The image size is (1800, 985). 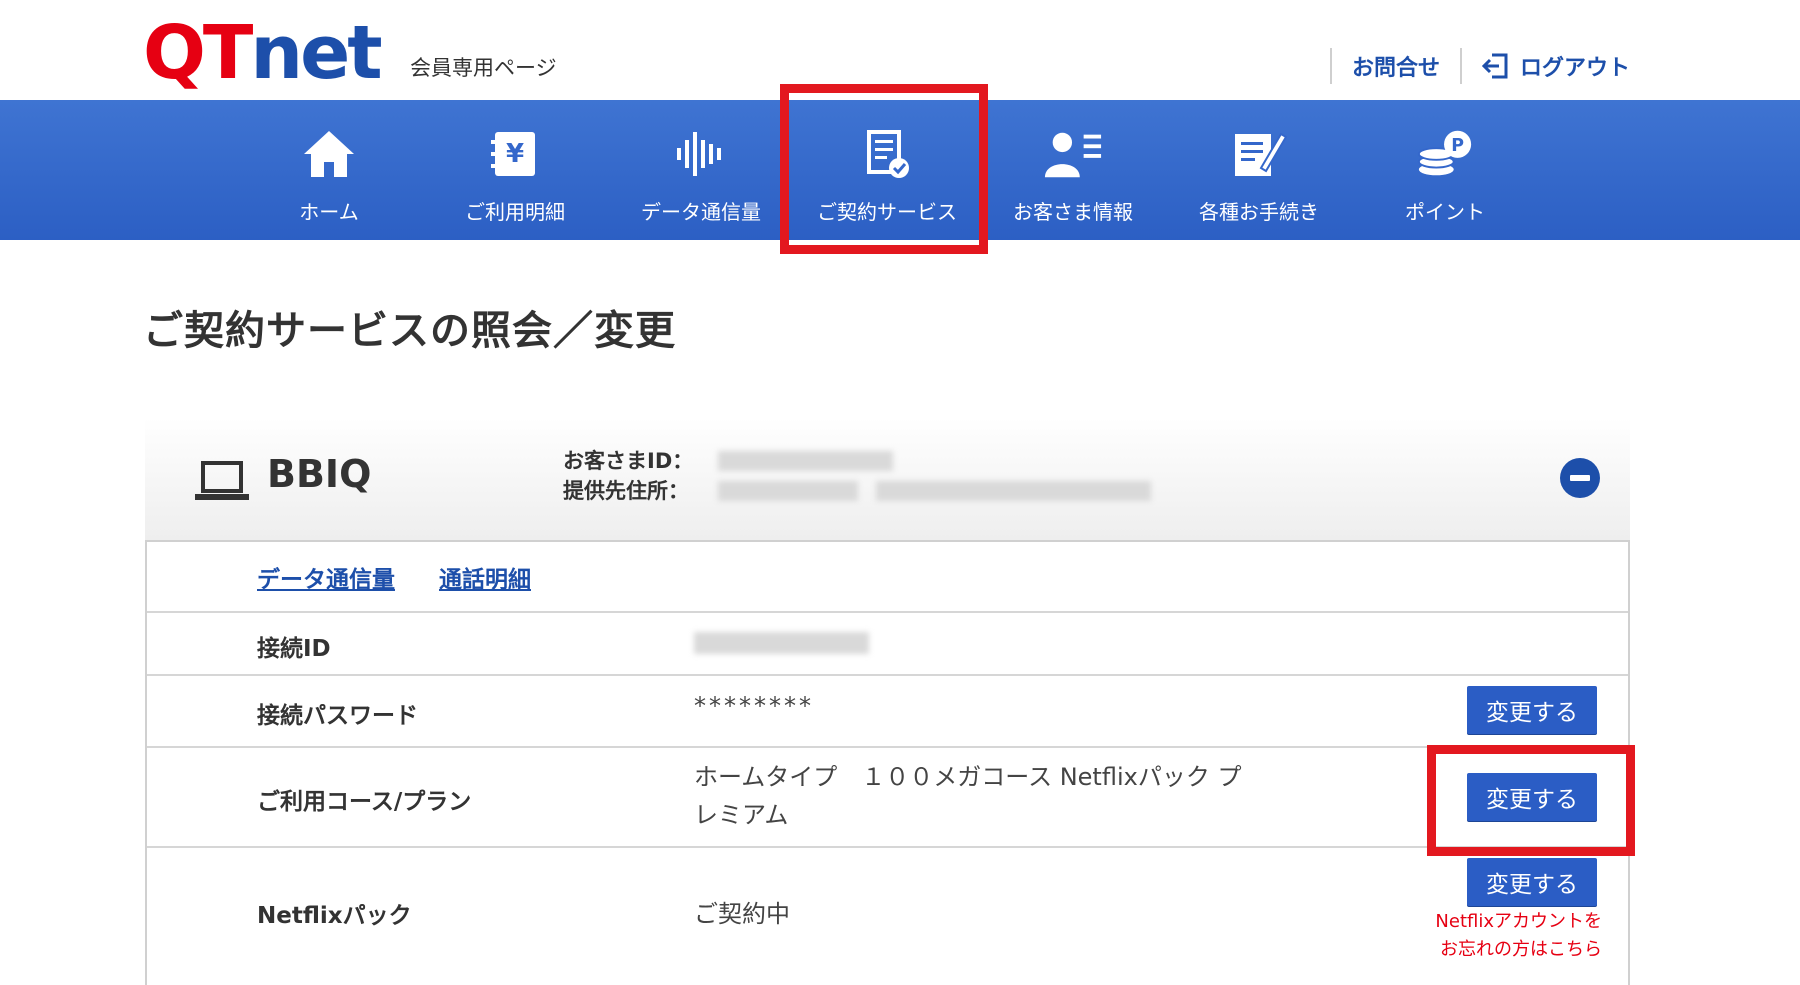 What do you see at coordinates (485, 577) in the screenshot?
I see `call-details-link: 通話明細` at bounding box center [485, 577].